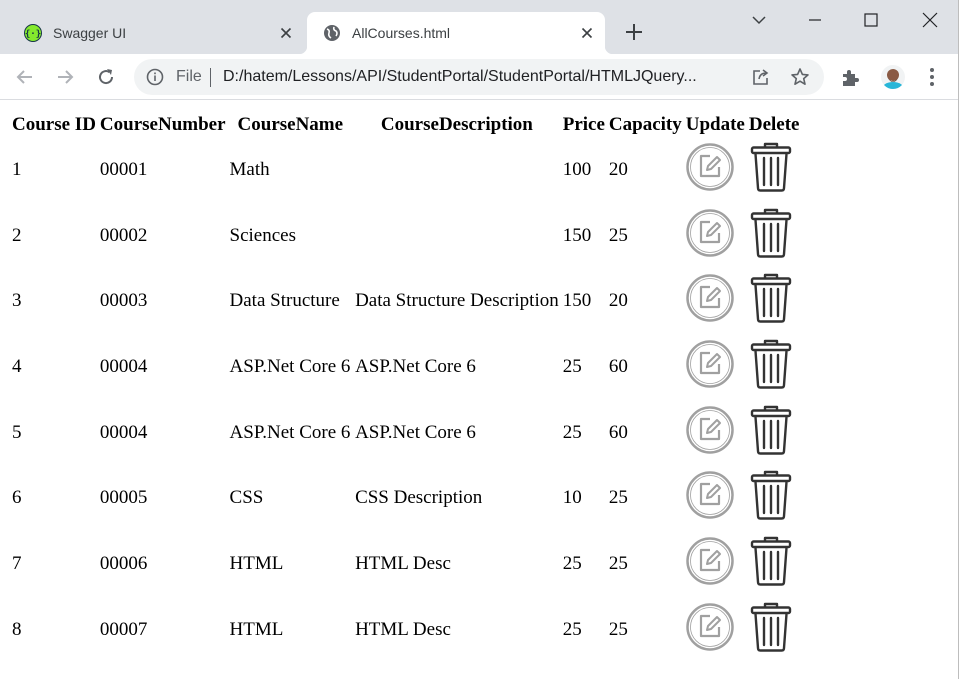  I want to click on tab-search-chevron-icon, so click(759, 20).